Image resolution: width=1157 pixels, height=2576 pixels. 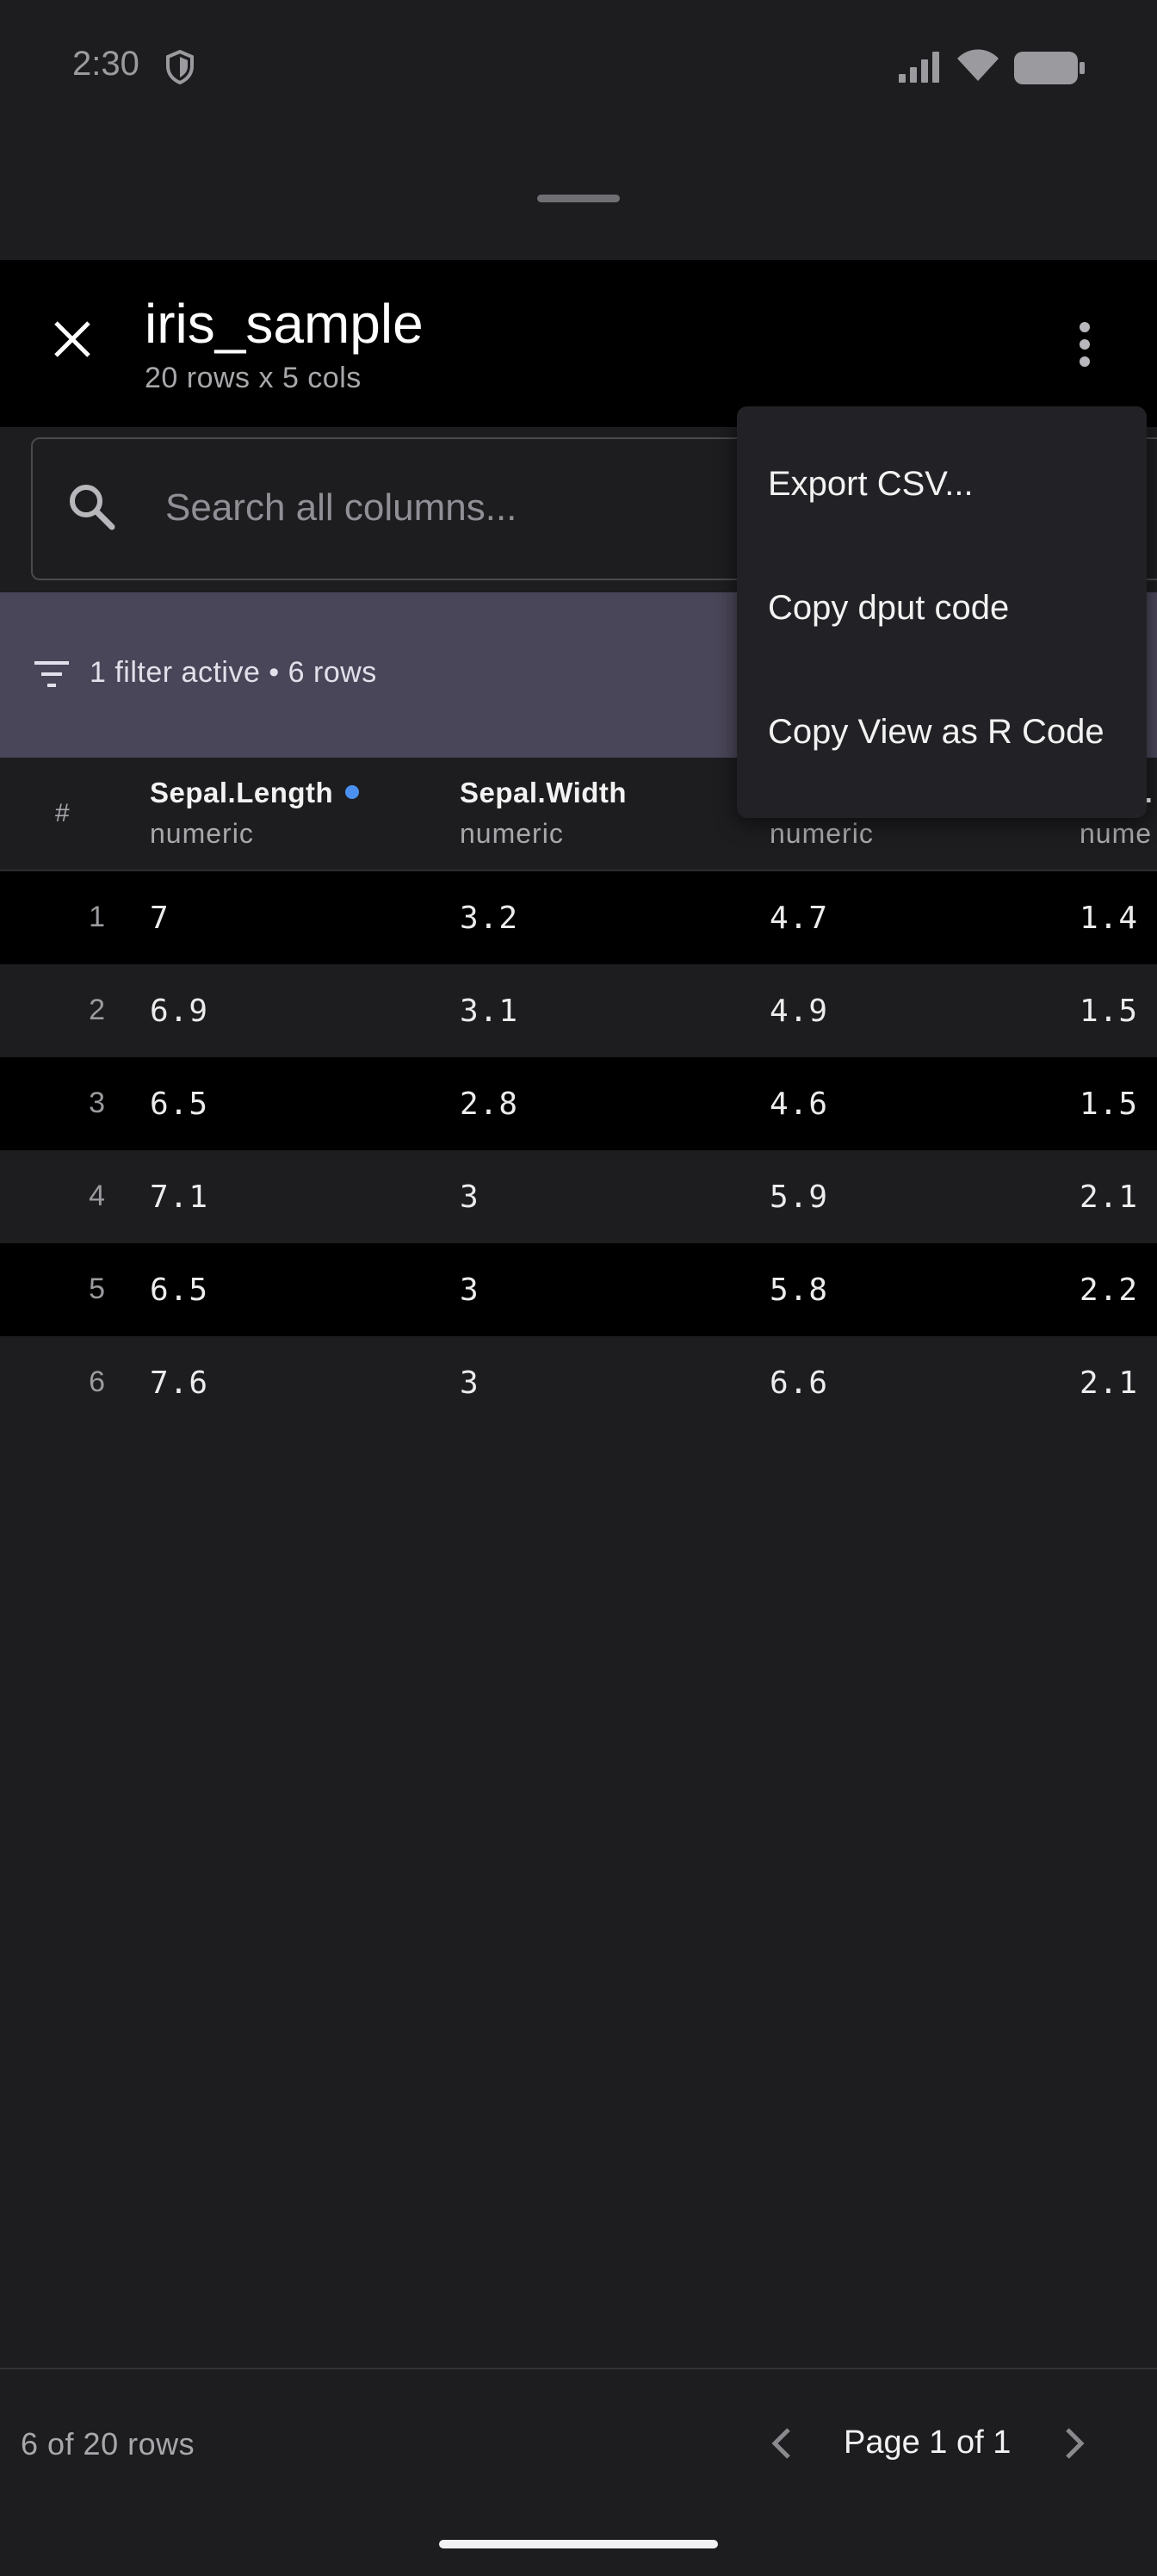 I want to click on close-button, so click(x=72, y=339).